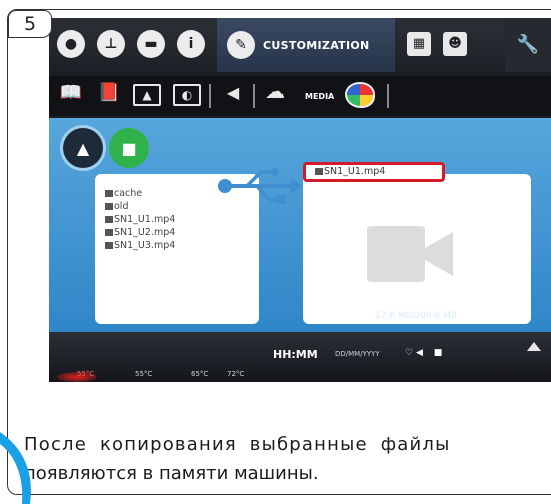 The image size is (551, 504). Describe the element at coordinates (438, 353) in the screenshot. I see `cup-icon: ■` at that location.